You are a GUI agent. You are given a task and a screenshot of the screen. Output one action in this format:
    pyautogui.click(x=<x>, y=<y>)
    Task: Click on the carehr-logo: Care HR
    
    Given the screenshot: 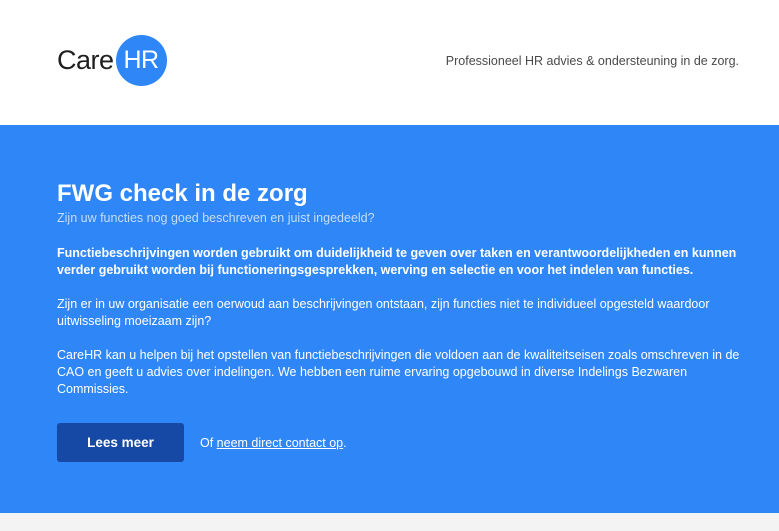 What is the action you would take?
    pyautogui.click(x=112, y=60)
    